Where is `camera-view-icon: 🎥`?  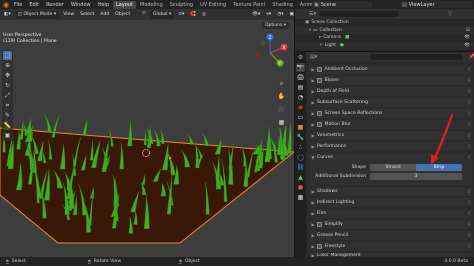 camera-view-icon: 🎥 is located at coordinates (281, 109).